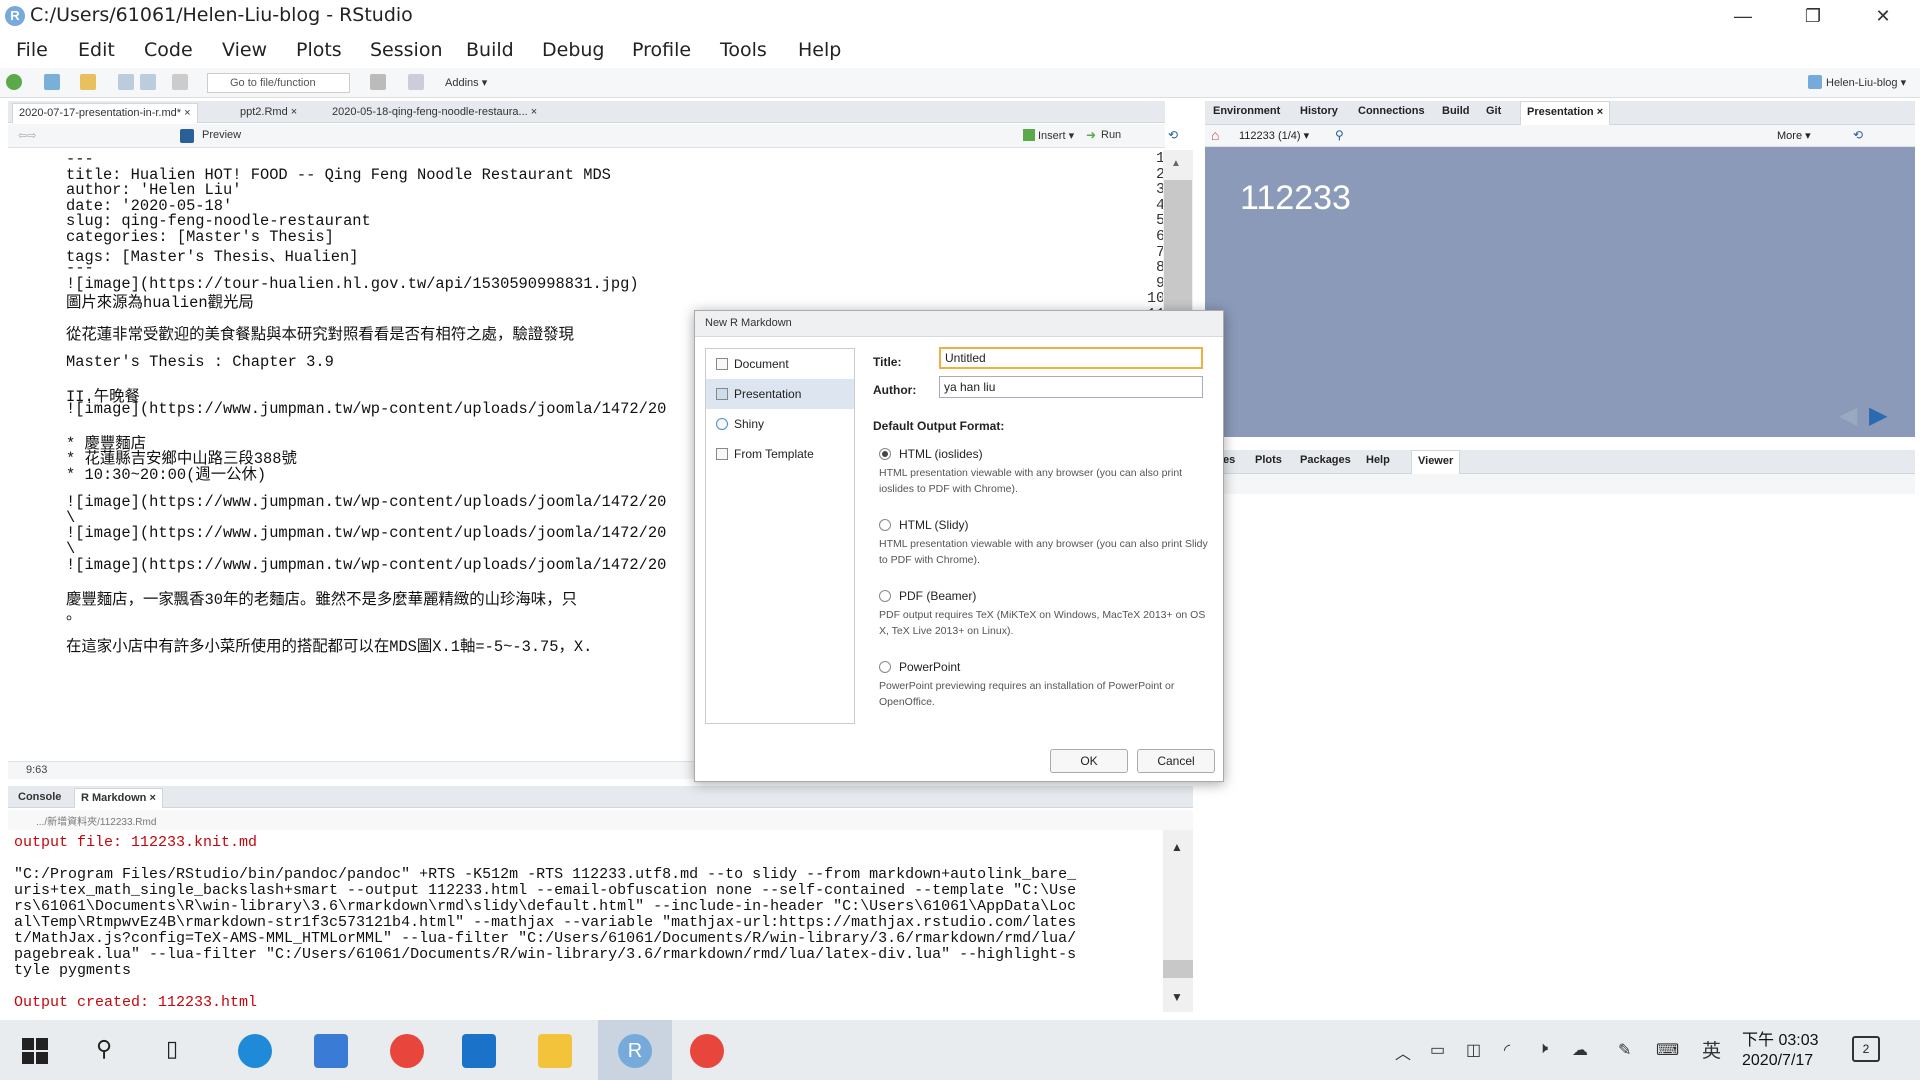 This screenshot has height=1080, width=1920. I want to click on insert-button: Insert ▾, so click(1056, 135).